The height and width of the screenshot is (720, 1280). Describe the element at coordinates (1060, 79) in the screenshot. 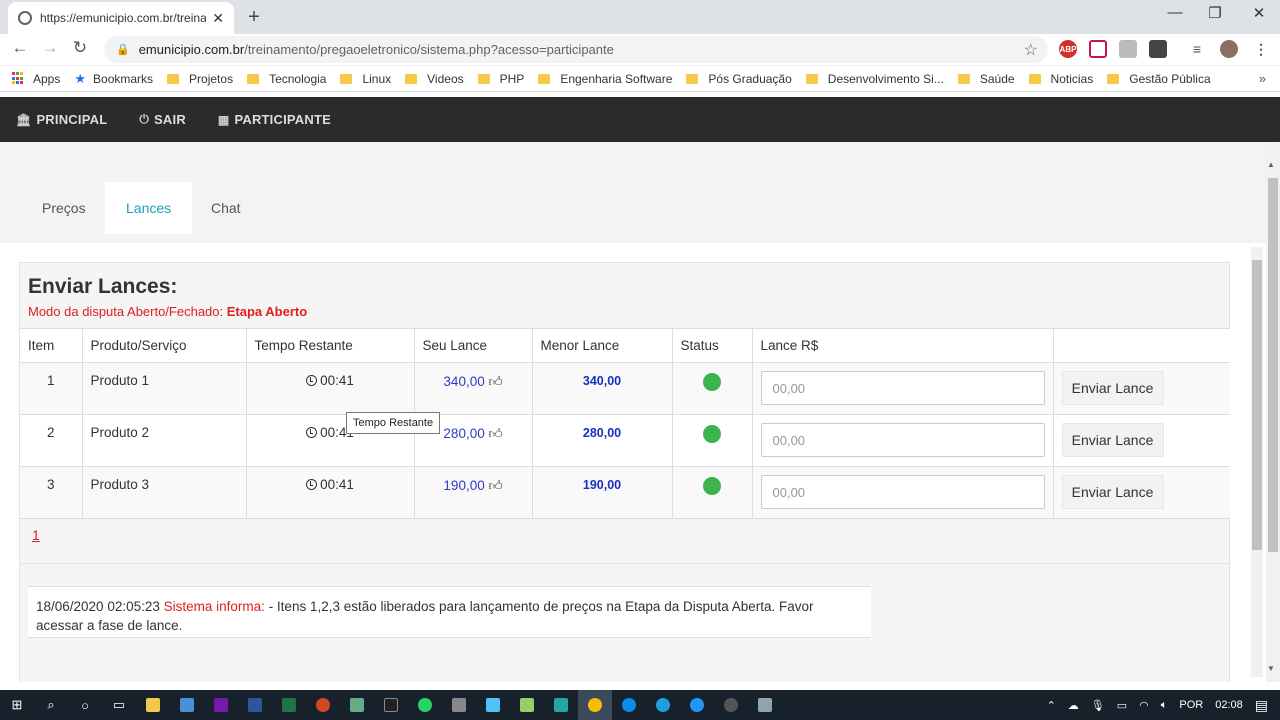

I see `bookmark-folder: Noticias` at that location.